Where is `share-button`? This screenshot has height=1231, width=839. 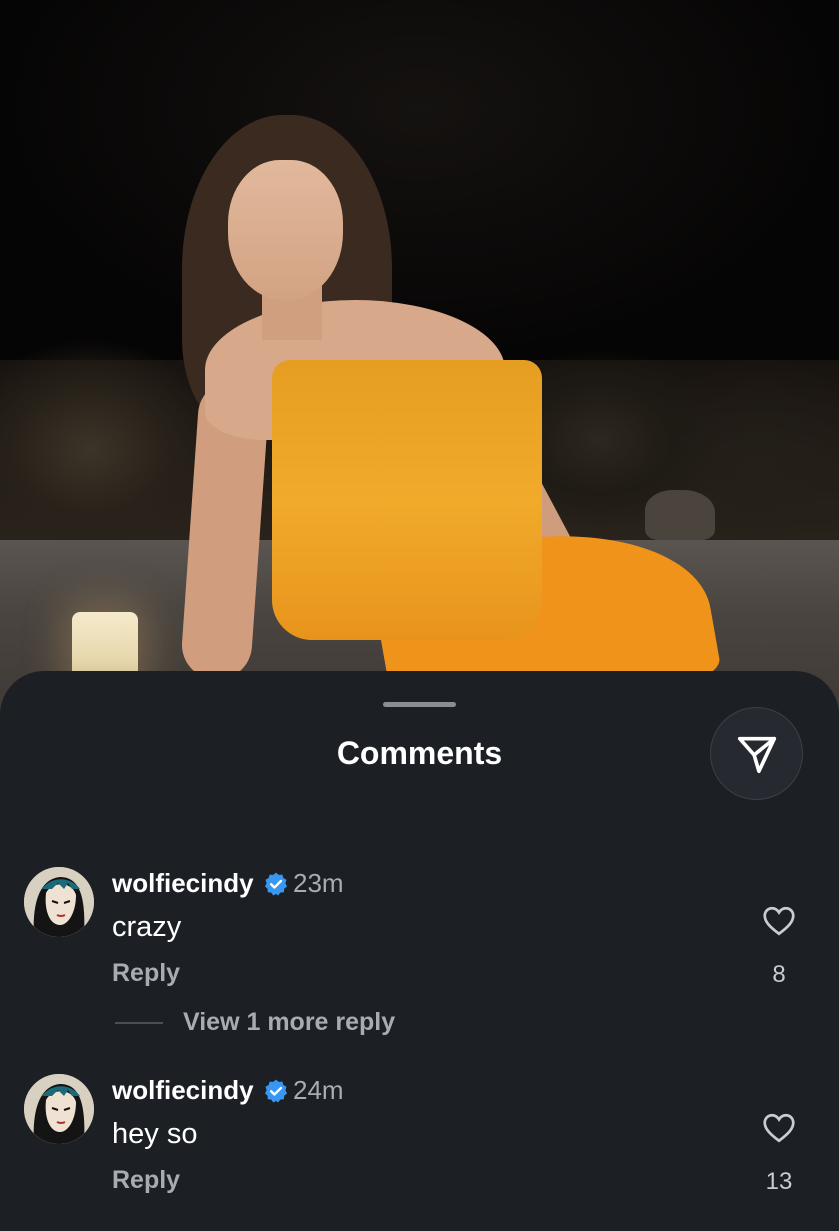
share-button is located at coordinates (756, 753).